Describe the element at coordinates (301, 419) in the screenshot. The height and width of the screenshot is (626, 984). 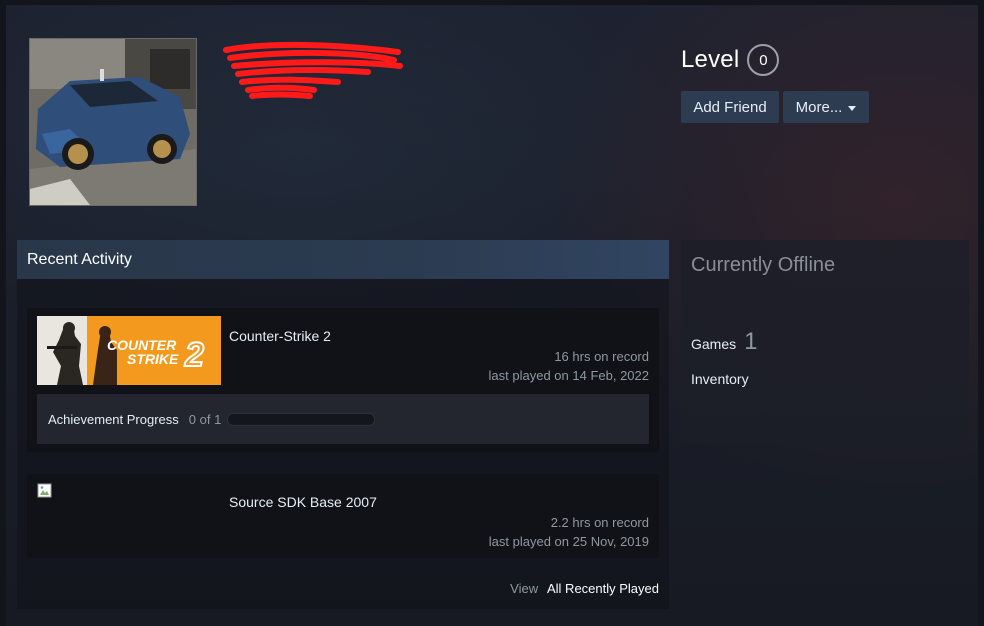
I see `achievement-progress-bar` at that location.